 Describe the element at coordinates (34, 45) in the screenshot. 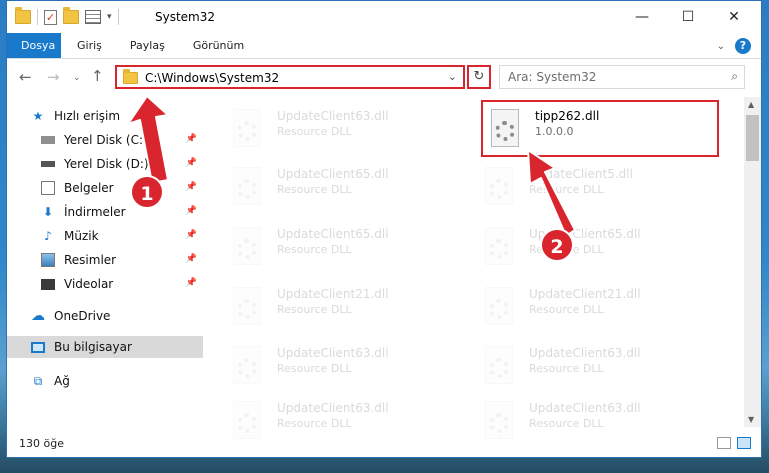

I see `tab-file: Dosya` at that location.